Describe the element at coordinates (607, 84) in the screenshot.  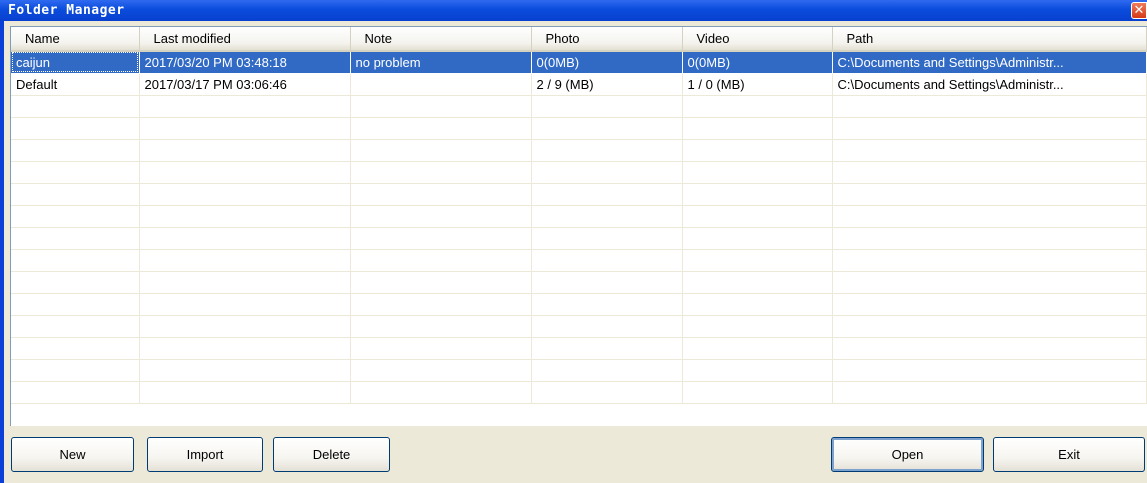
I see `cell-photo: 2 / 9 (MB)` at that location.